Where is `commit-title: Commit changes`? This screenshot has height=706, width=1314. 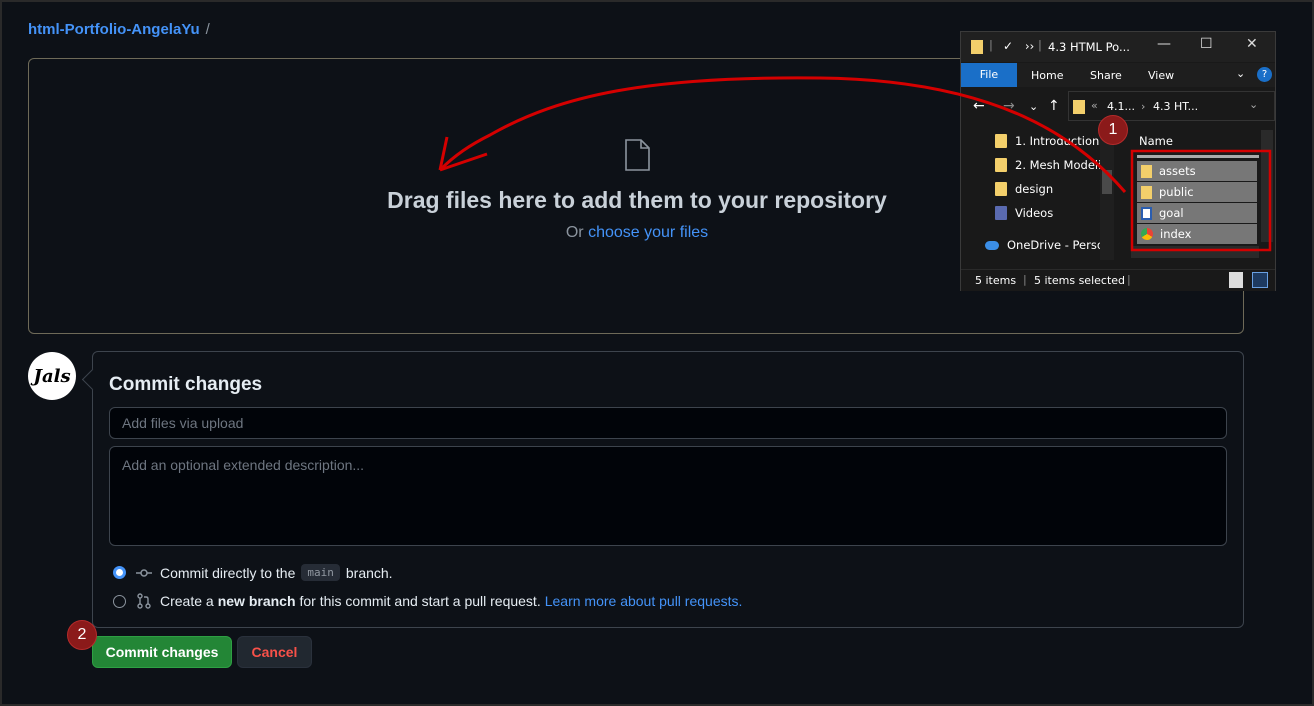
commit-title: Commit changes is located at coordinates (186, 384).